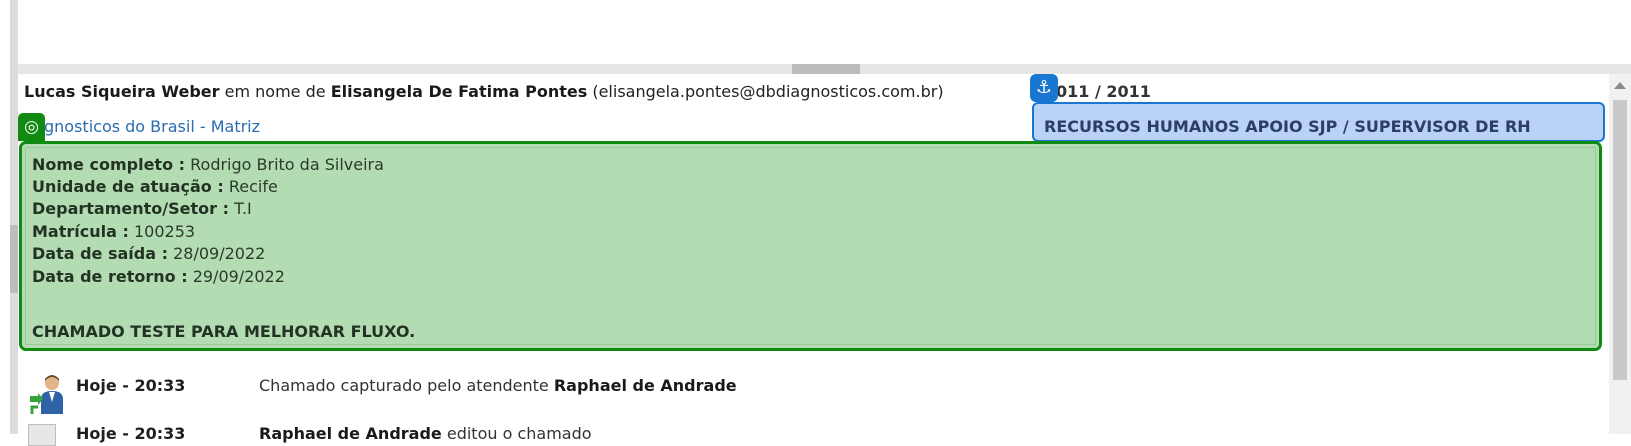 The height and width of the screenshot is (446, 1631). What do you see at coordinates (224, 331) in the screenshot?
I see `request-message: CHAMADO TESTE PARA MELHORAR FLUXO.` at bounding box center [224, 331].